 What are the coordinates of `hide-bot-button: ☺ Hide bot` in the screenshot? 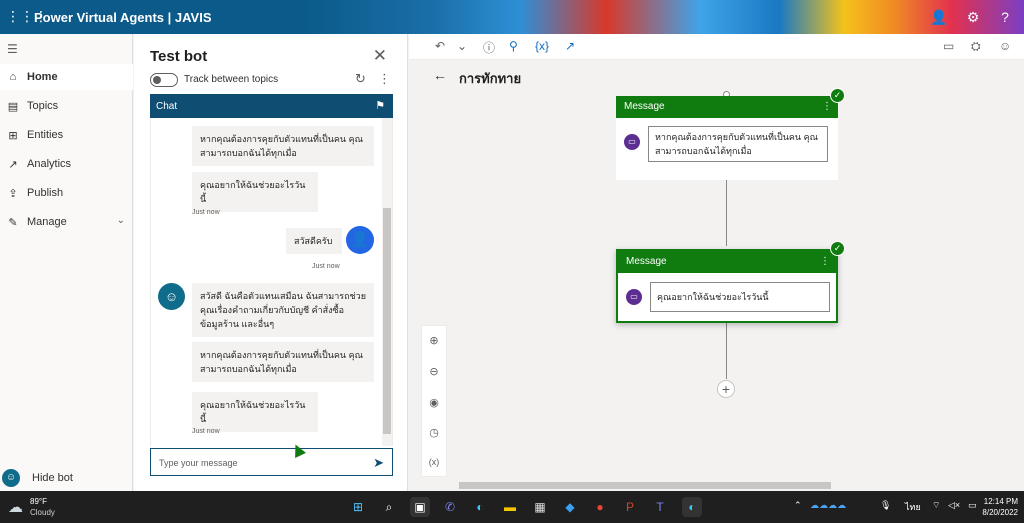 It's located at (66, 478).